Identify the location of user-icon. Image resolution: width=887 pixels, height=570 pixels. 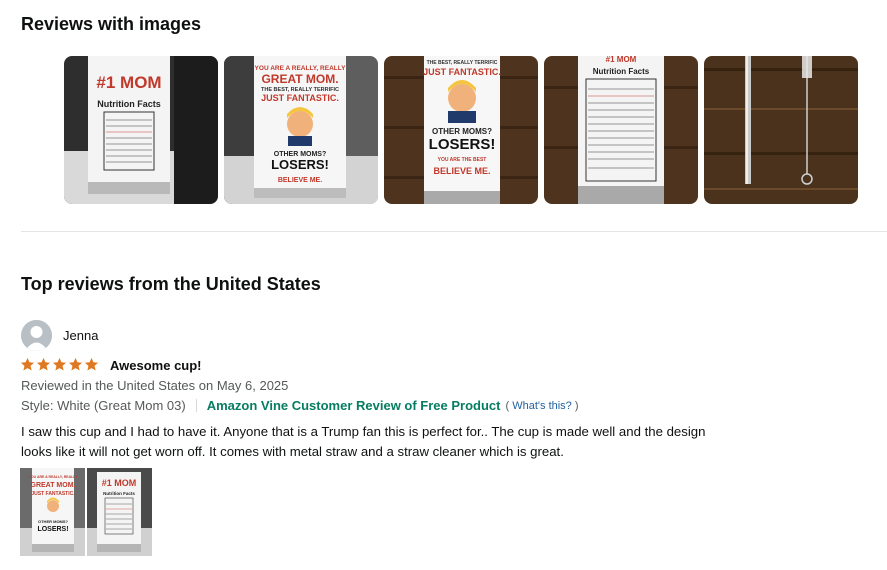
(36, 335).